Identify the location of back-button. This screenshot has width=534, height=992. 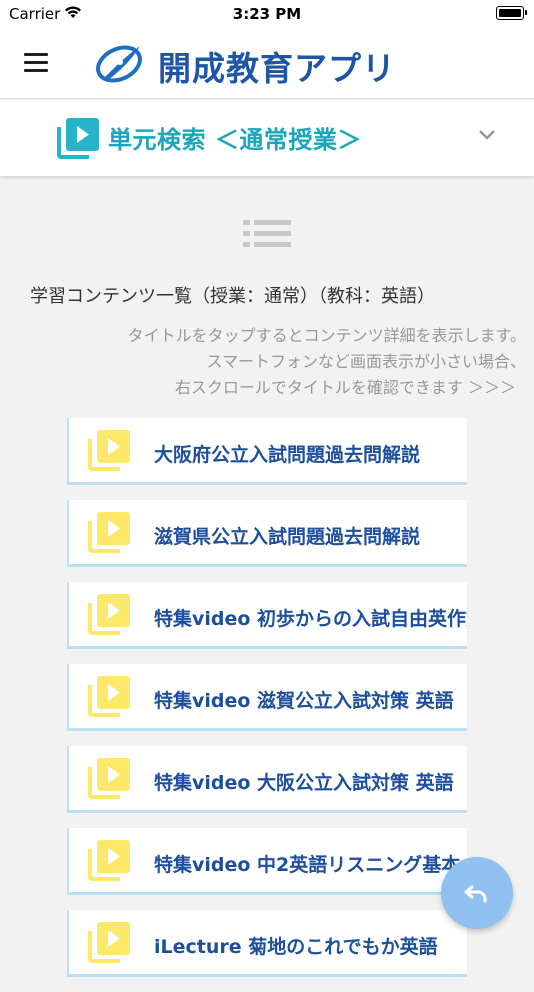
(477, 893).